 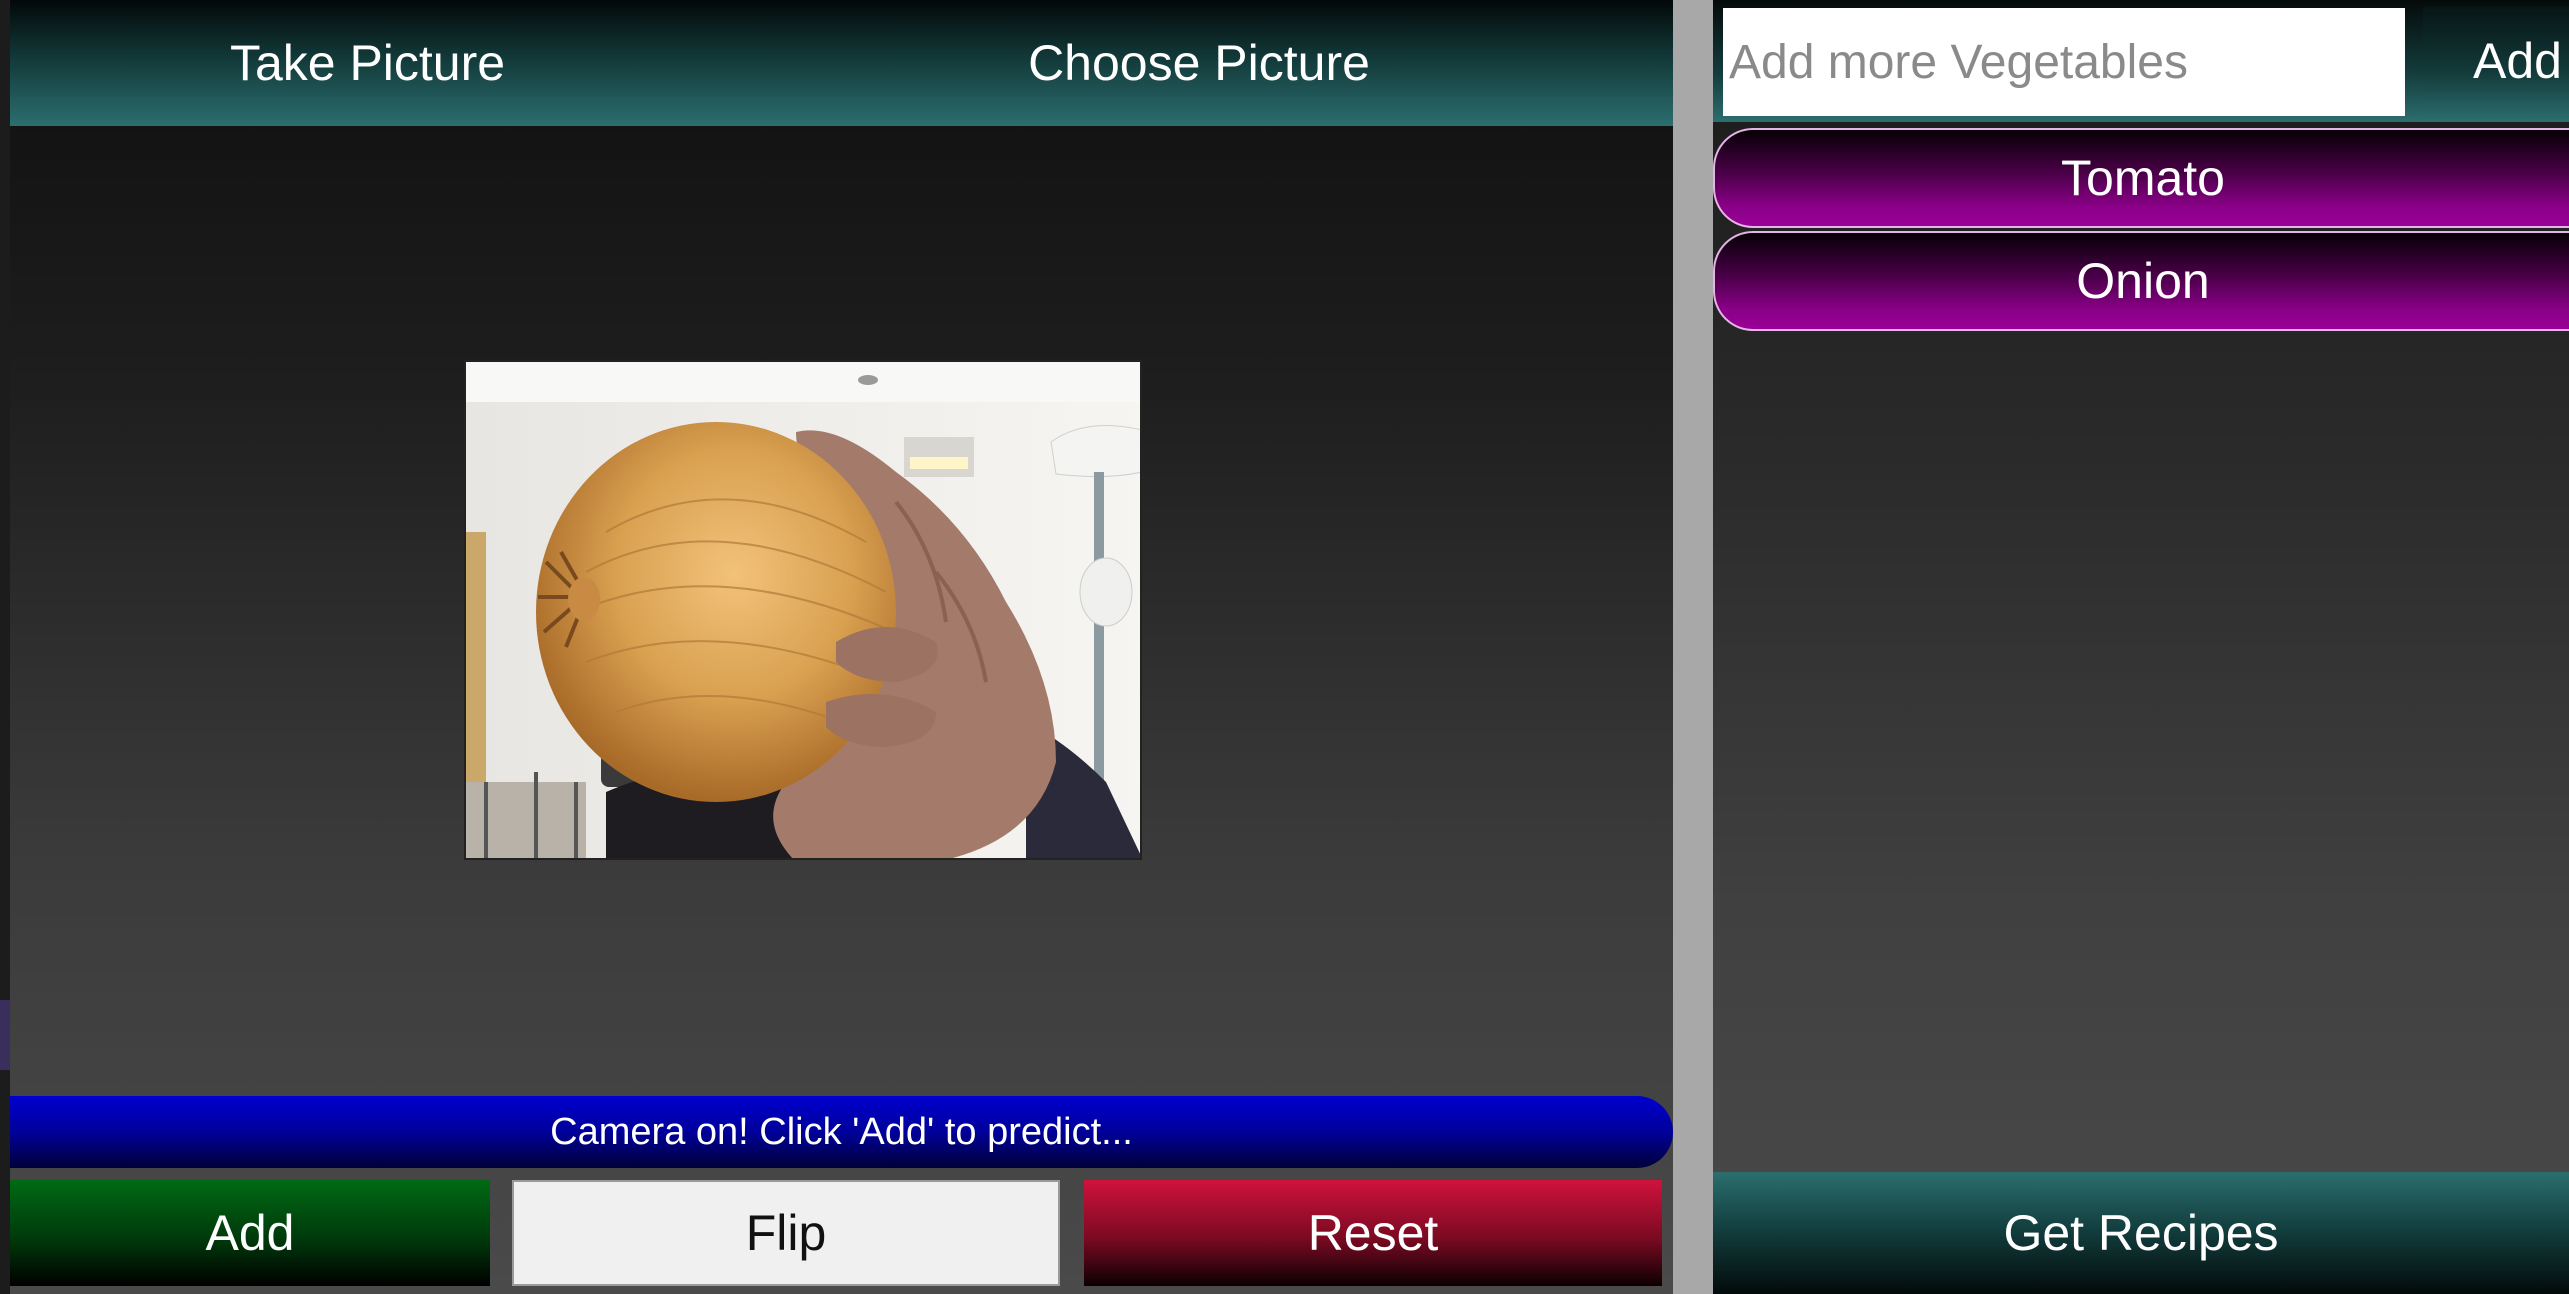 I want to click on reset-button: Reset, so click(x=1373, y=1233).